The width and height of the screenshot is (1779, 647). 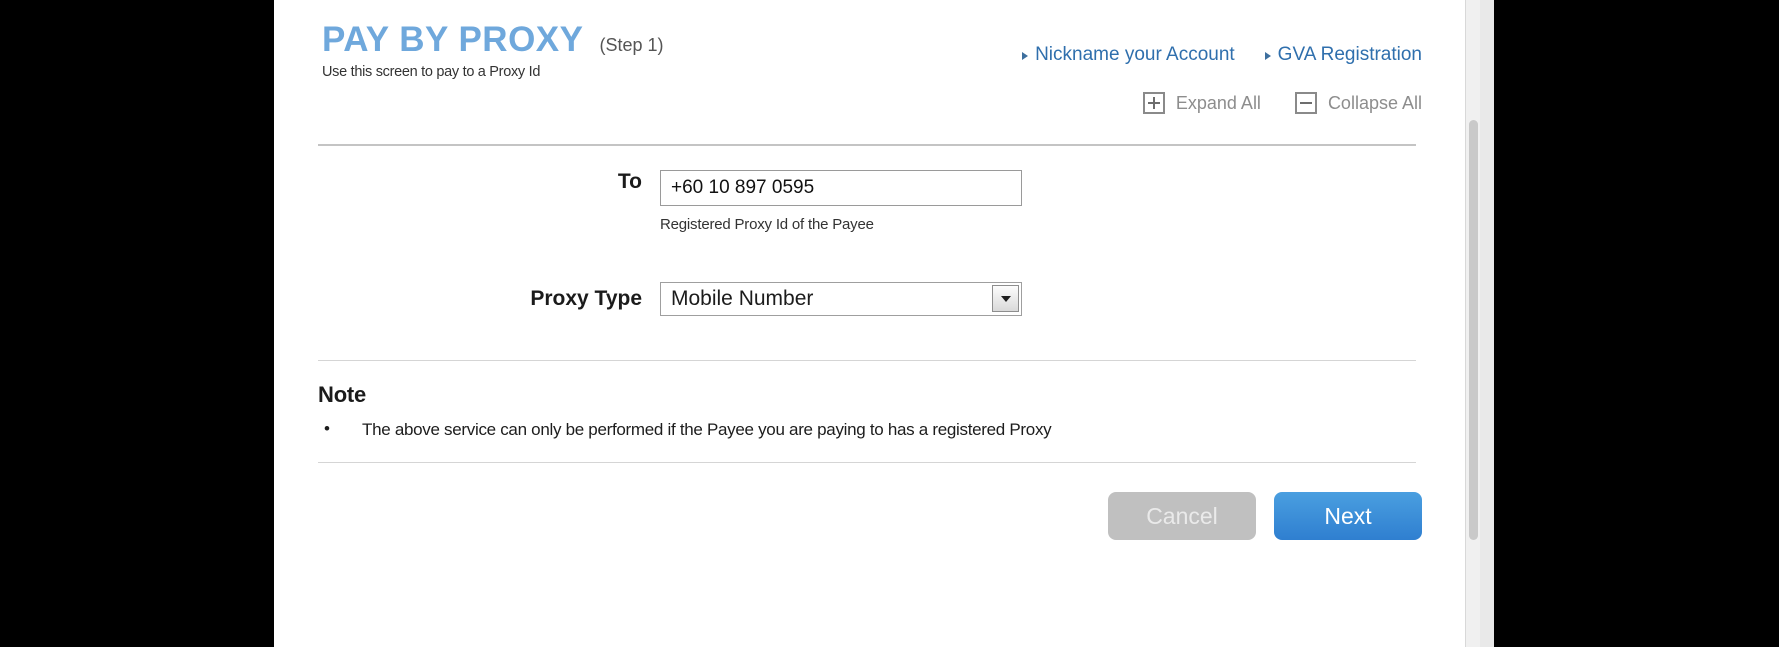 What do you see at coordinates (867, 145) in the screenshot?
I see `divider-top` at bounding box center [867, 145].